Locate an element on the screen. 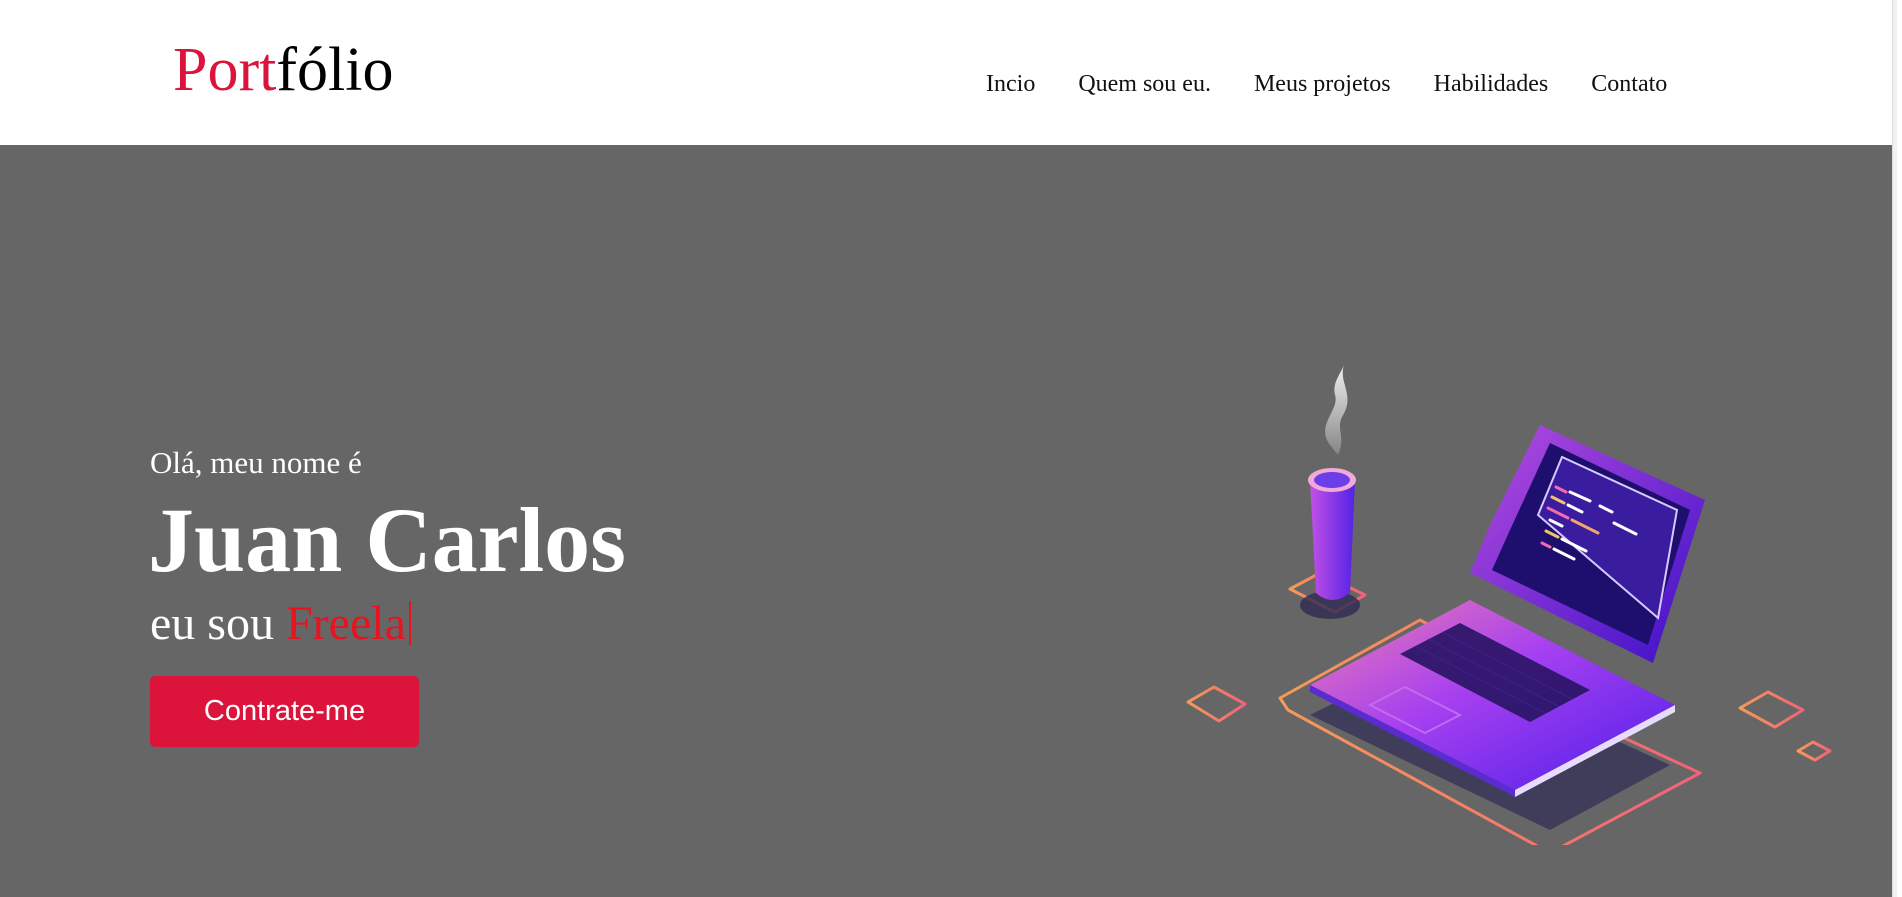 The height and width of the screenshot is (897, 1902). hero-greeting: Olá, meu nome é is located at coordinates (256, 462).